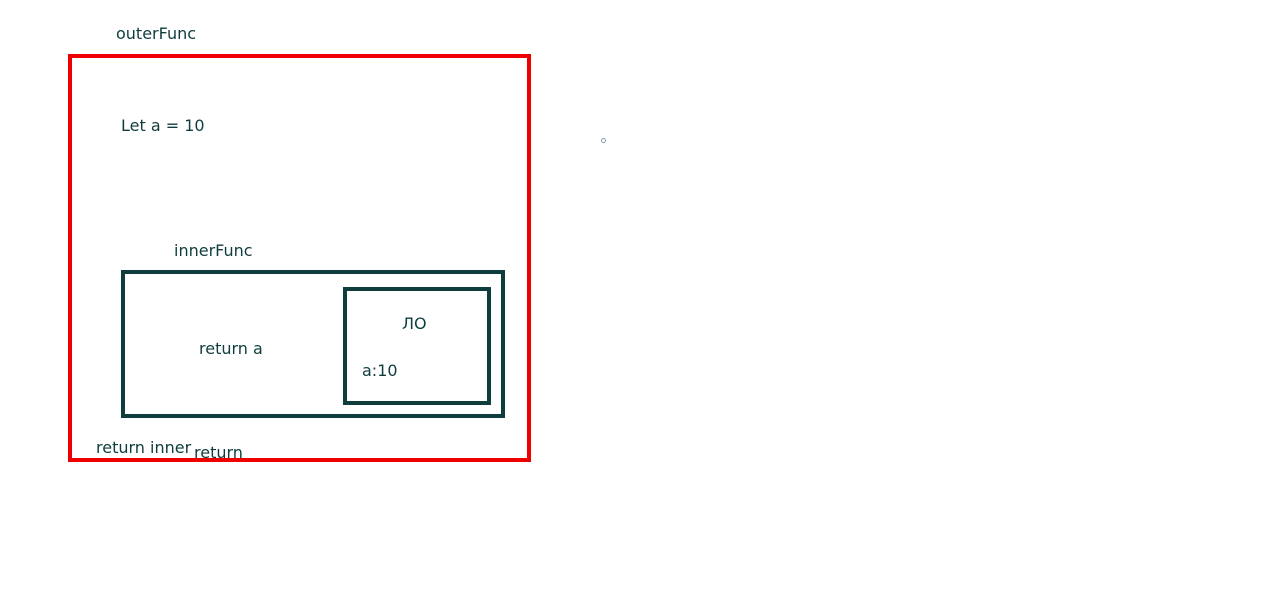  What do you see at coordinates (417, 346) in the screenshot?
I see `lexical-environment-box` at bounding box center [417, 346].